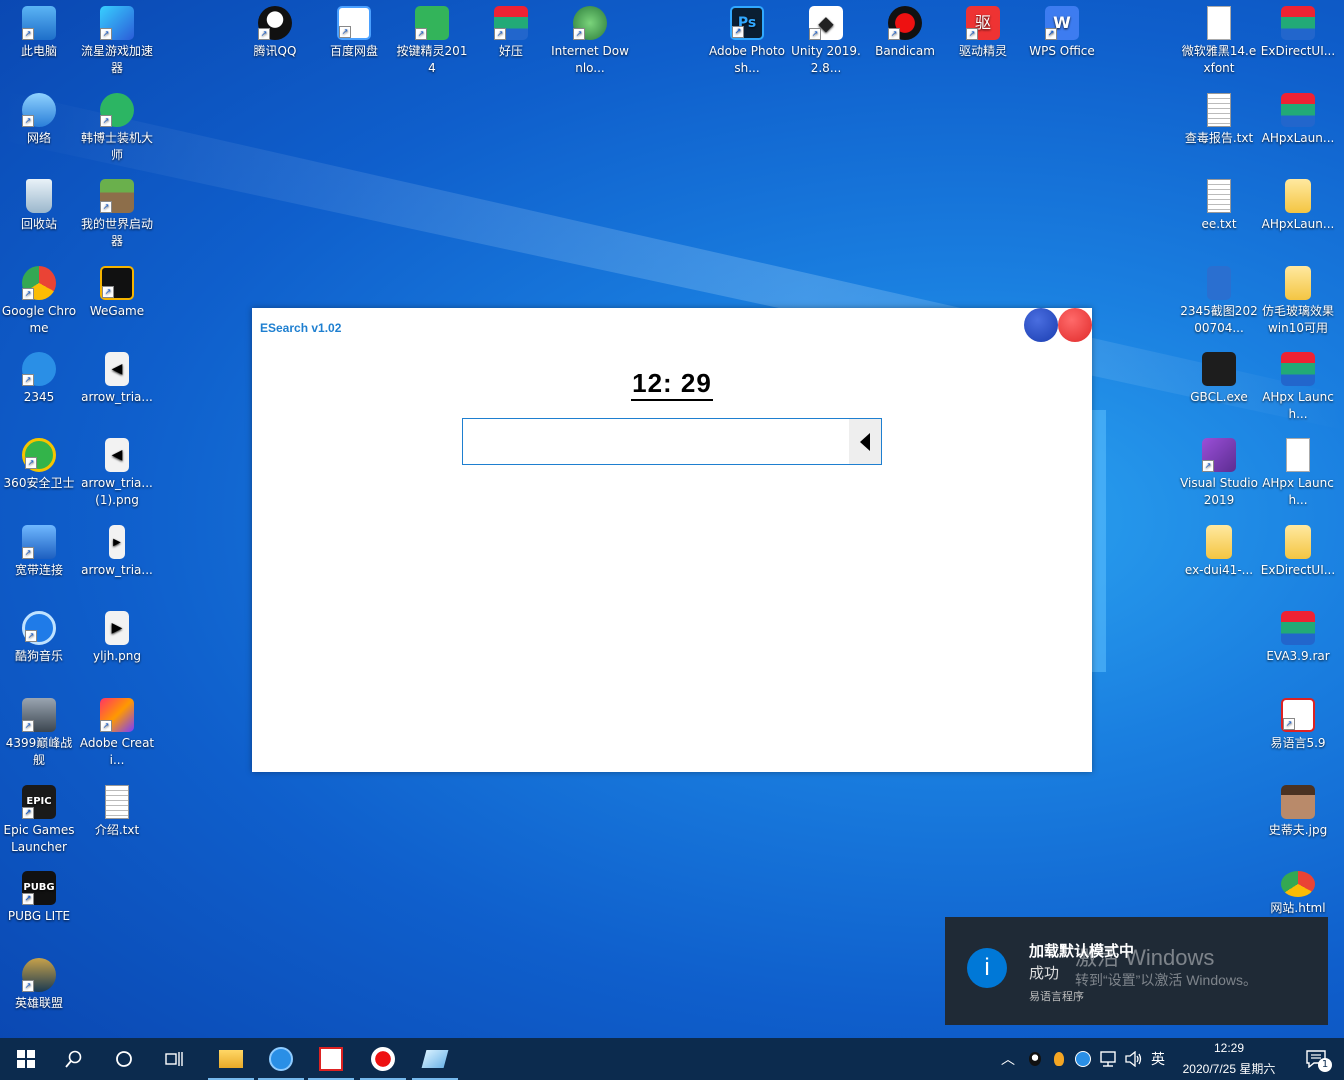  Describe the element at coordinates (38, 224) in the screenshot. I see `desktop-icon-label: 回收站` at that location.